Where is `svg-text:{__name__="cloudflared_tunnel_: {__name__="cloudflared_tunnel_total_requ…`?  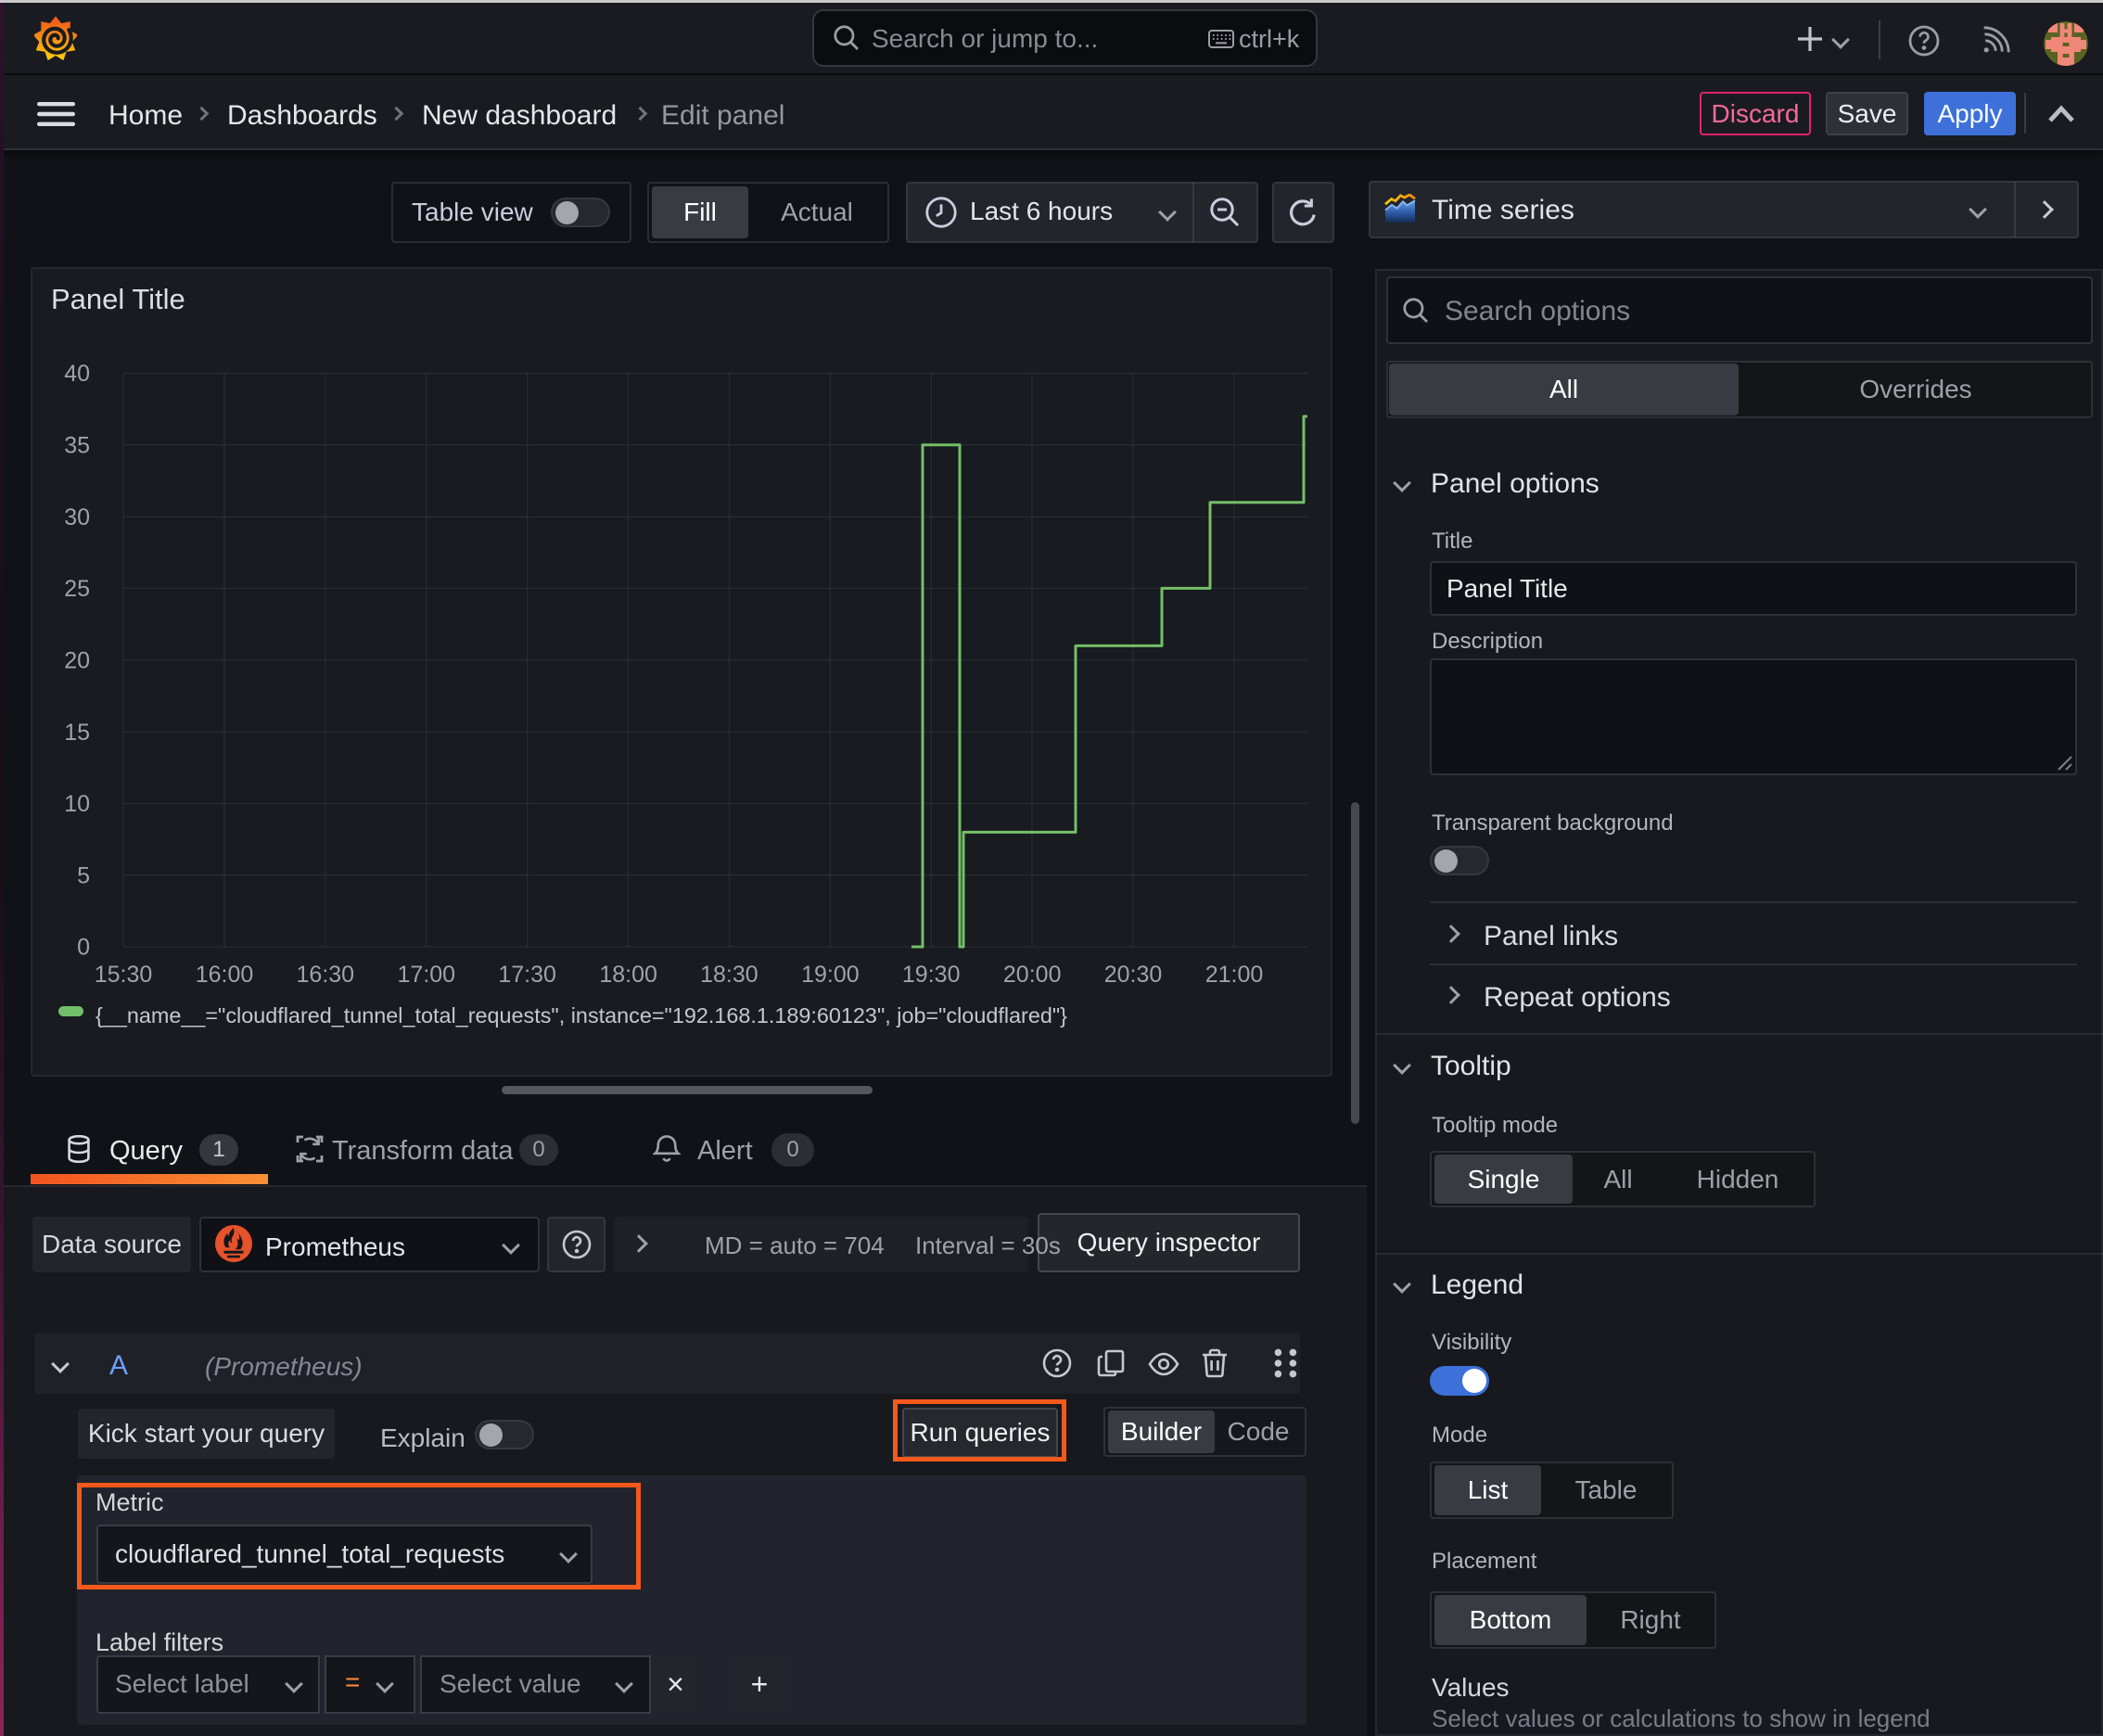 svg-text:{__name__="cloudflared_tunnel_: {__name__="cloudflared_tunnel_total_requ… is located at coordinates (581, 1015).